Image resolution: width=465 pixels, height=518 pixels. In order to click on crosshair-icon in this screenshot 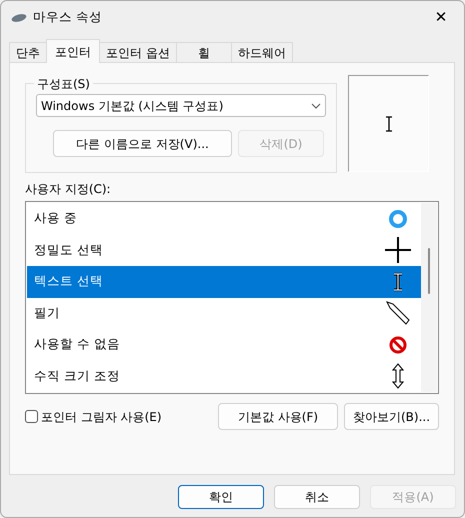, I will do `click(398, 250)`.